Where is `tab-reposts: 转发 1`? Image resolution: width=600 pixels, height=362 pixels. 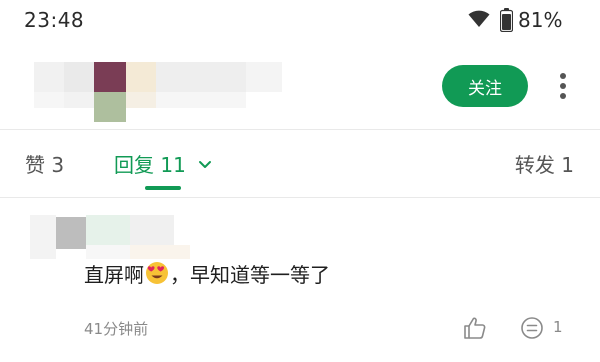
tab-reposts: 转发 1 is located at coordinates (544, 163).